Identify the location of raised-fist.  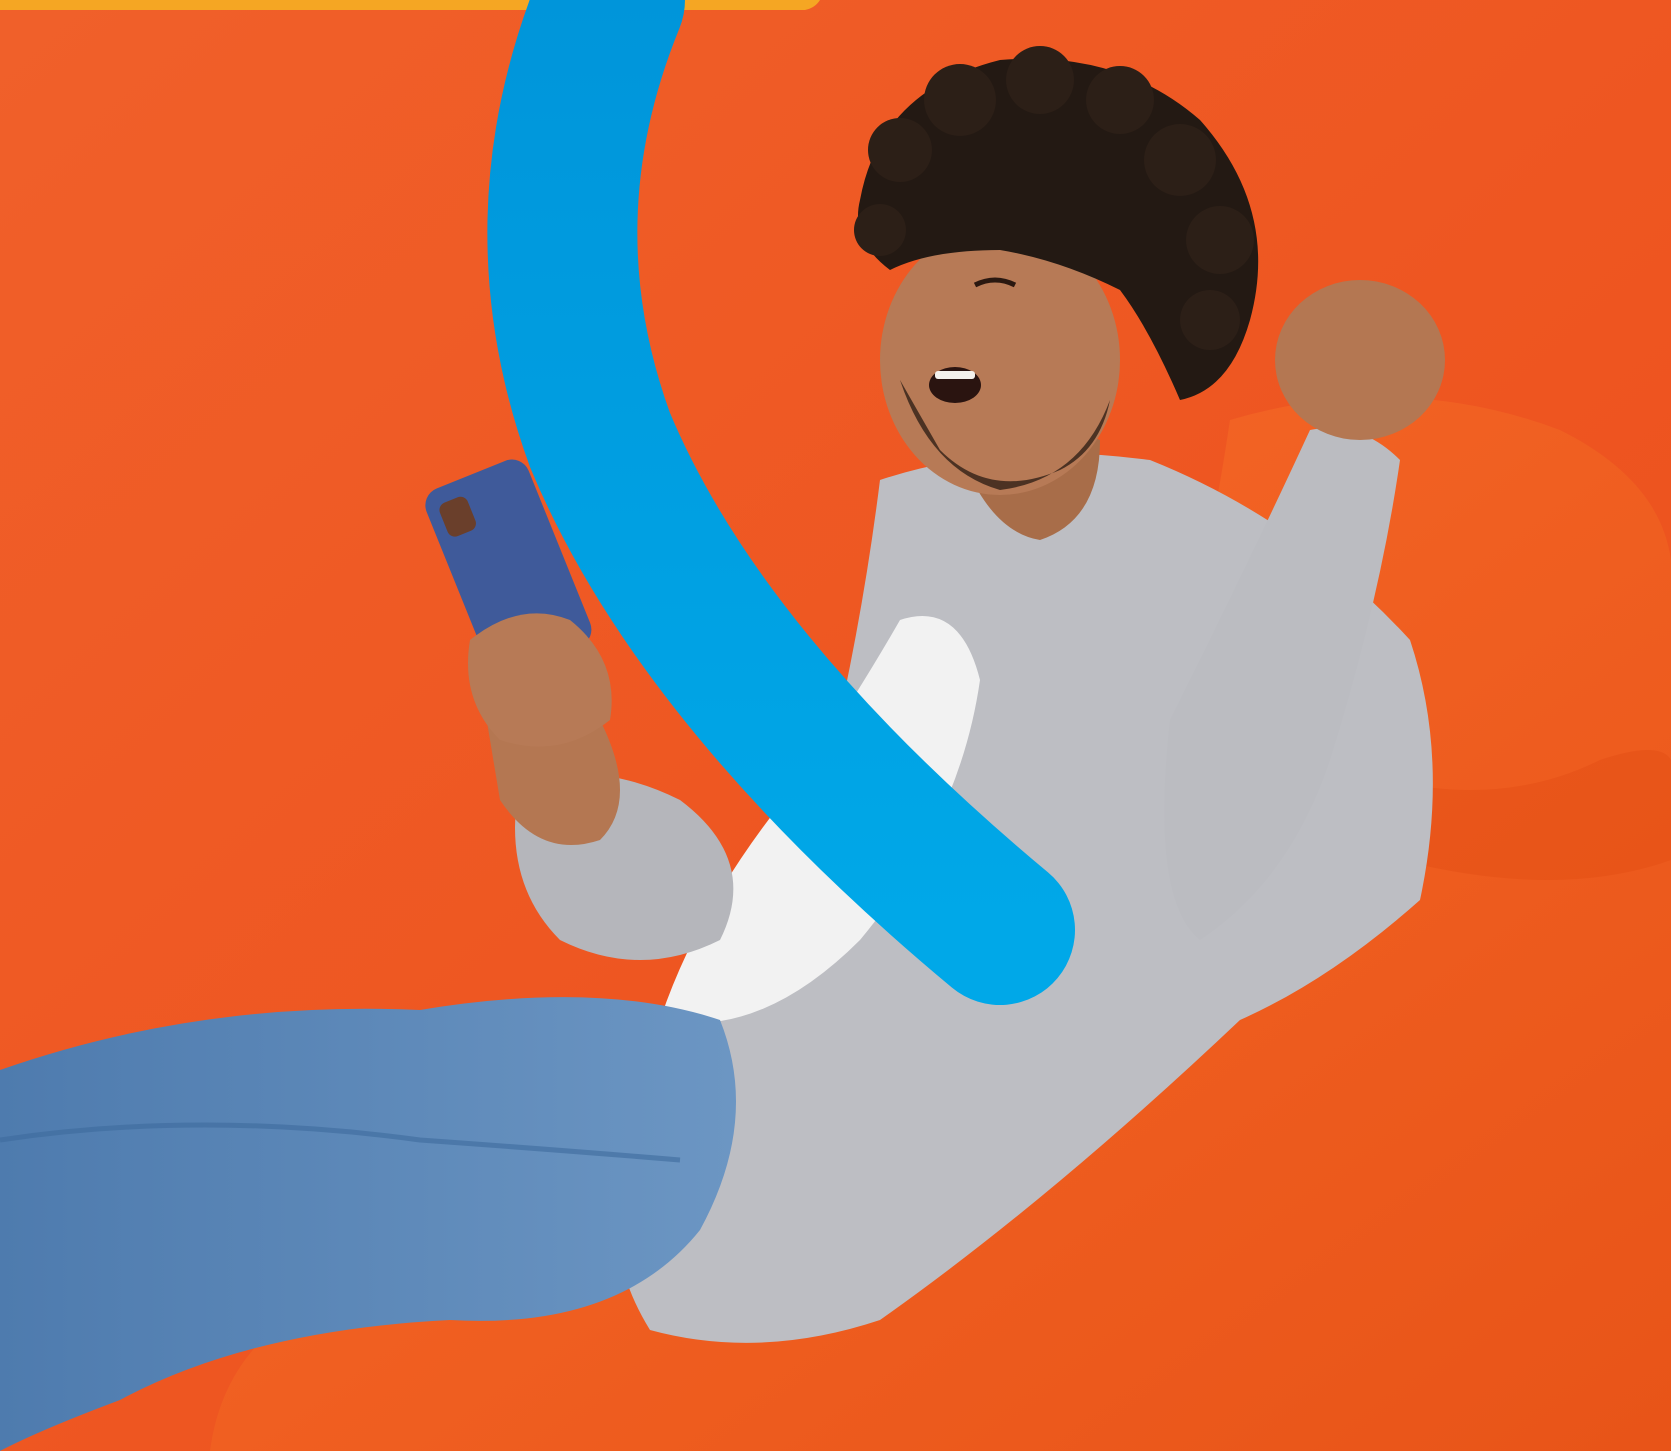
(1360, 360).